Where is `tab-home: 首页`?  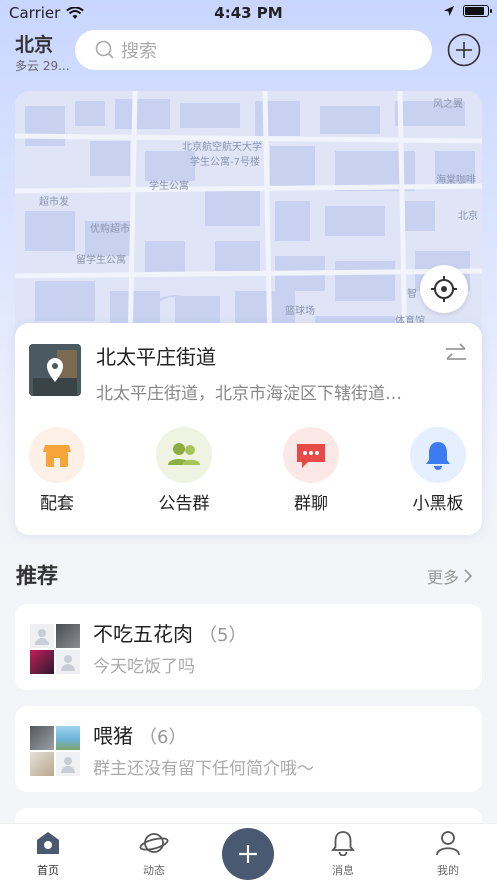
tab-home: 首页 is located at coordinates (48, 854).